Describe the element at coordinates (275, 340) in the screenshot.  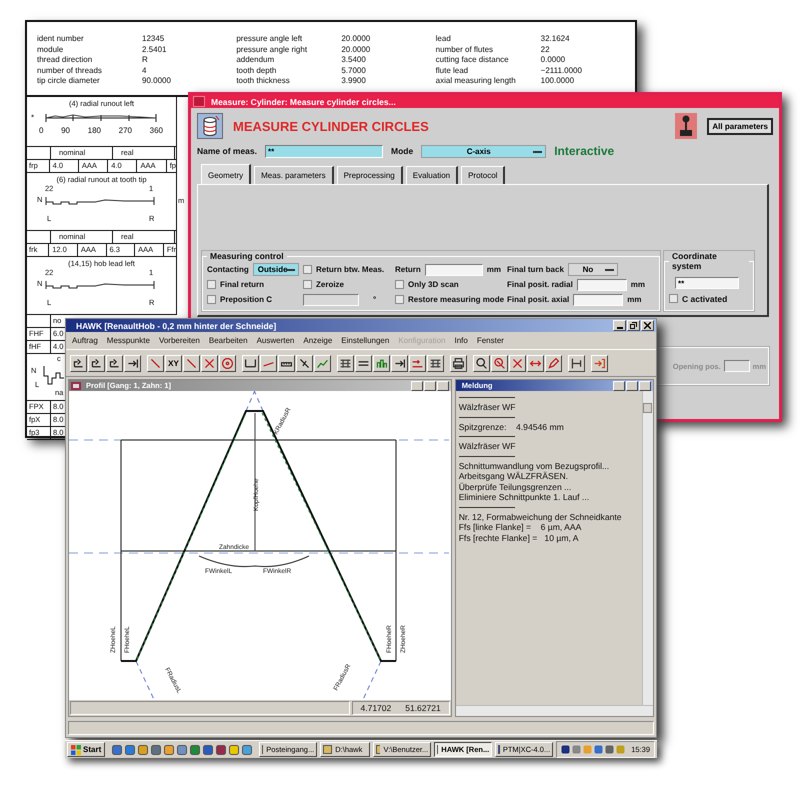
I see `menu-item: Auswerten` at that location.